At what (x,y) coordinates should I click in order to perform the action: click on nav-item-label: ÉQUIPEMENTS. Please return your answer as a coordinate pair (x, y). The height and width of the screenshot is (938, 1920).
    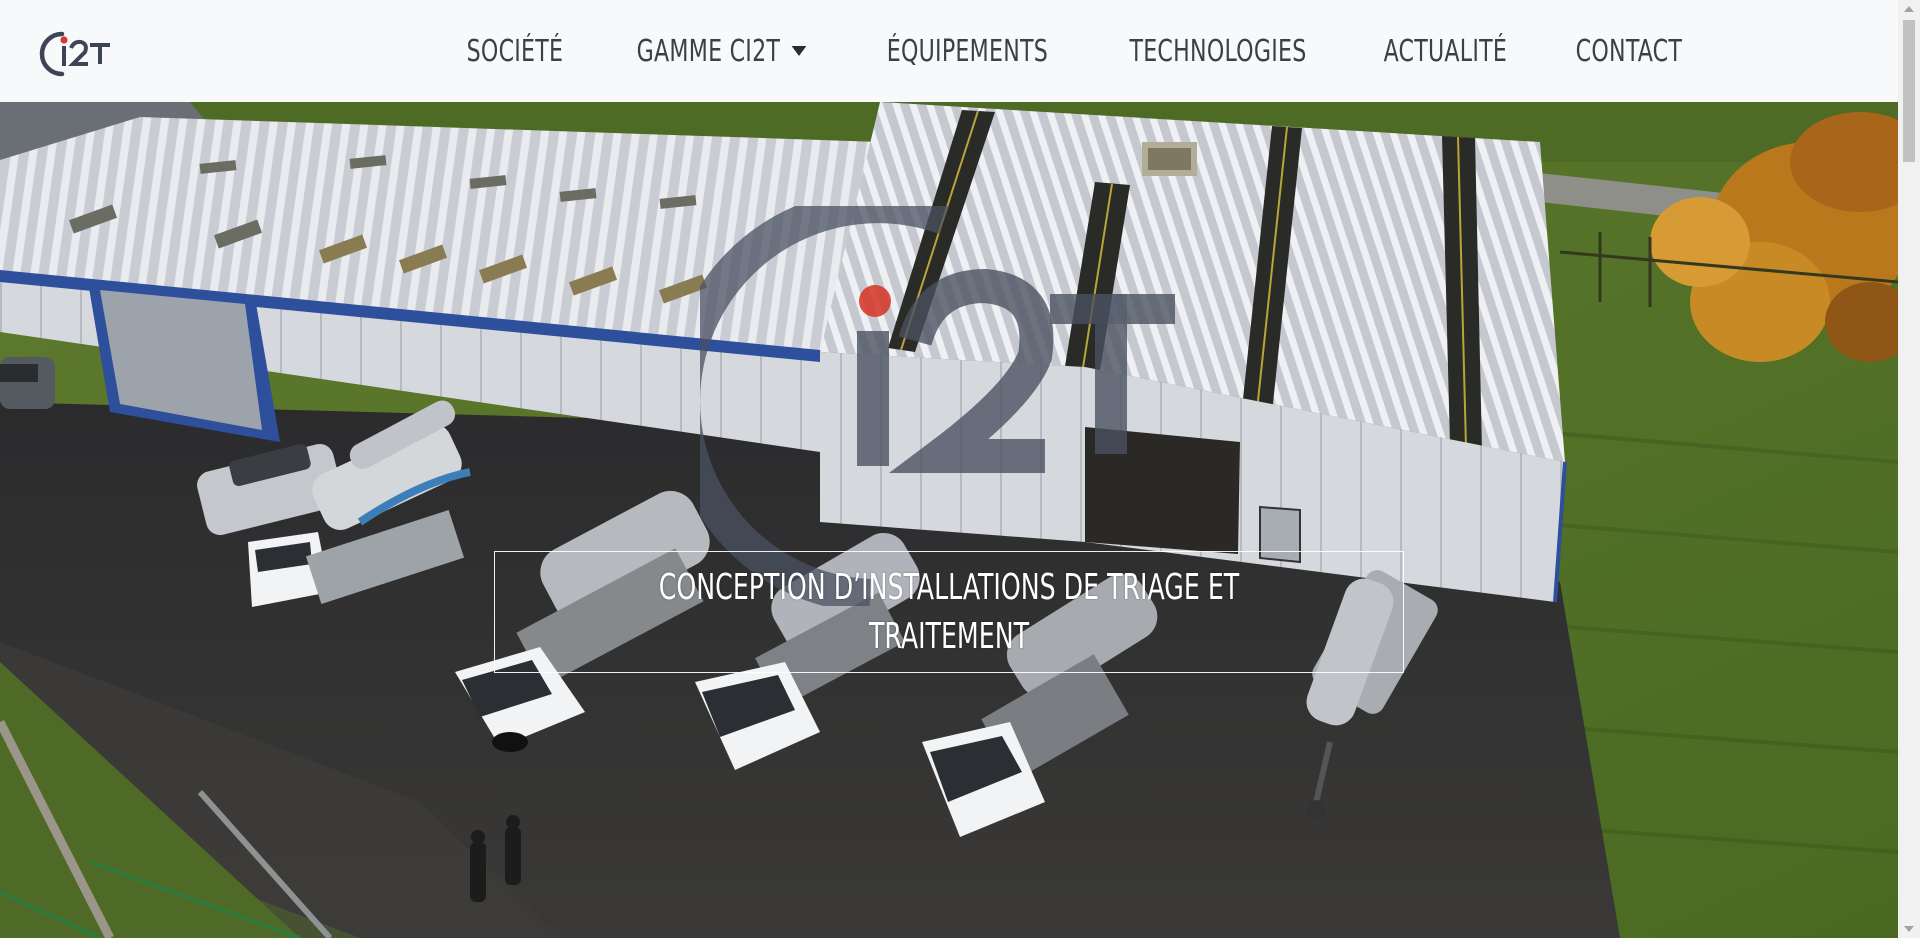
    Looking at the image, I should click on (967, 51).